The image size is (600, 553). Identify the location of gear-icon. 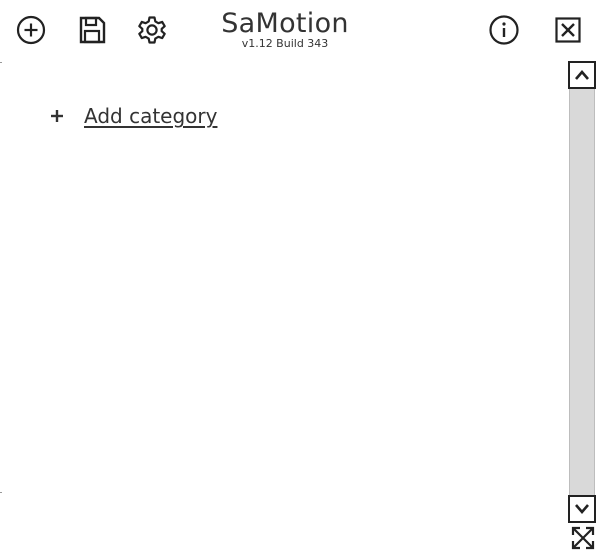
(152, 30).